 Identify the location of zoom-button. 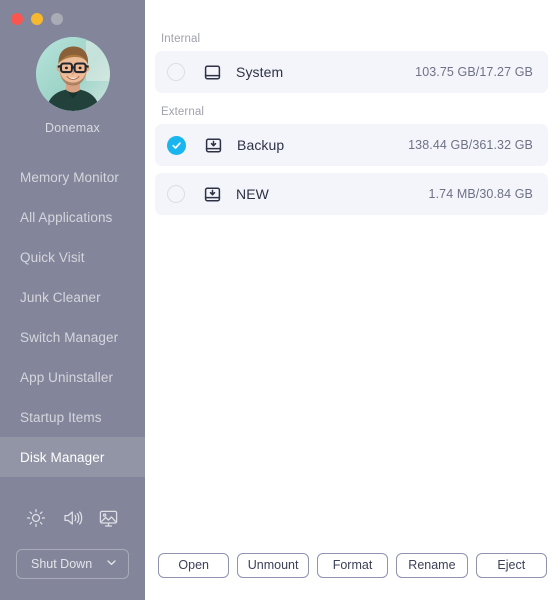
(57, 19).